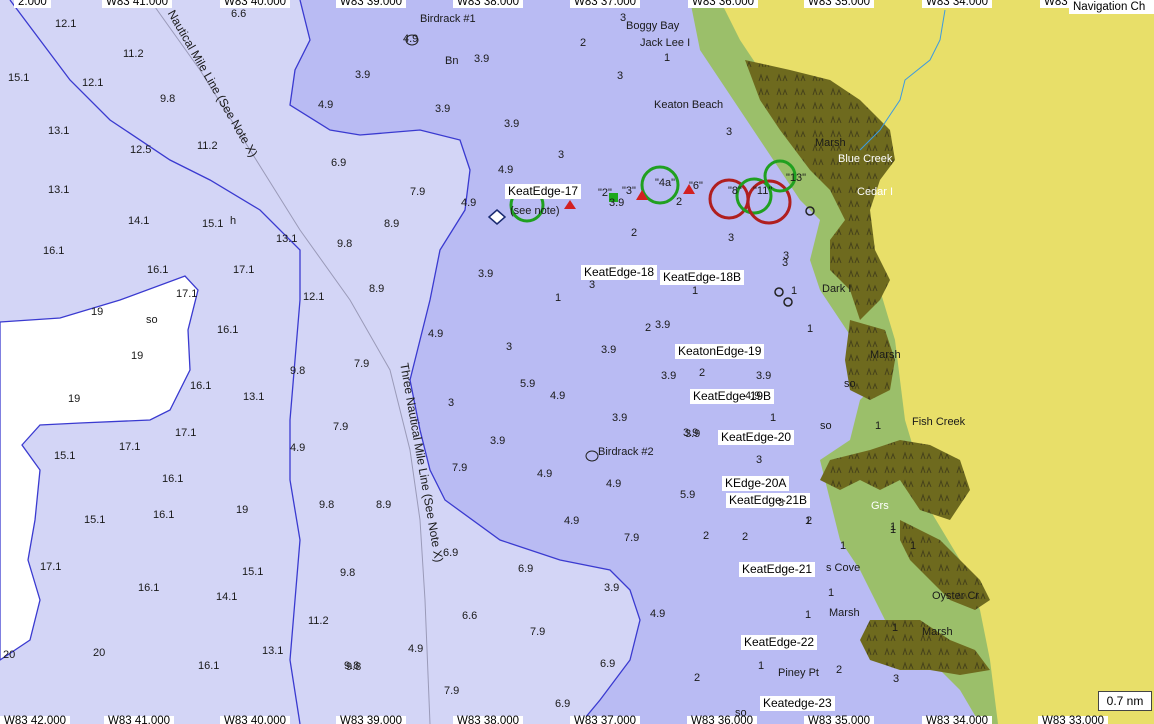 The height and width of the screenshot is (724, 1154). I want to click on waypoint-label: KeatEdge-19B, so click(732, 396).